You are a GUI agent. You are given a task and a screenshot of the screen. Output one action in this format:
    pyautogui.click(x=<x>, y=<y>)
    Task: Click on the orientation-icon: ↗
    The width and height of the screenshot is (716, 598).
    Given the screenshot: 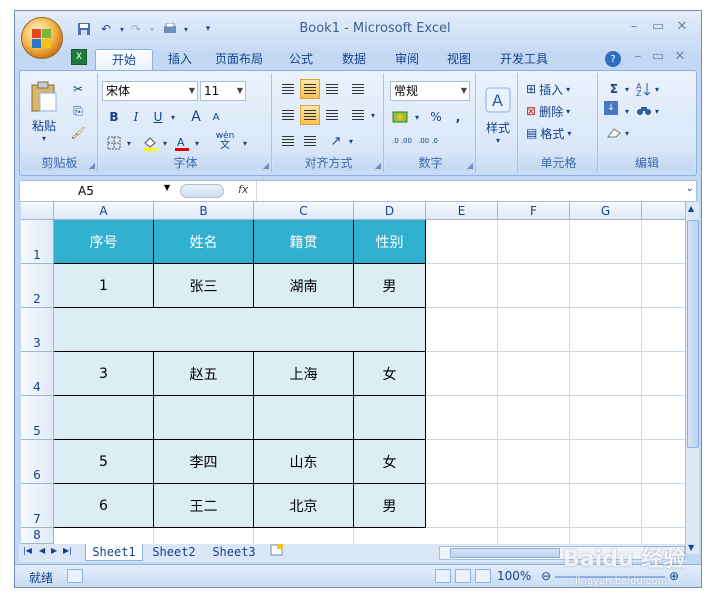 What is the action you would take?
    pyautogui.click(x=336, y=141)
    